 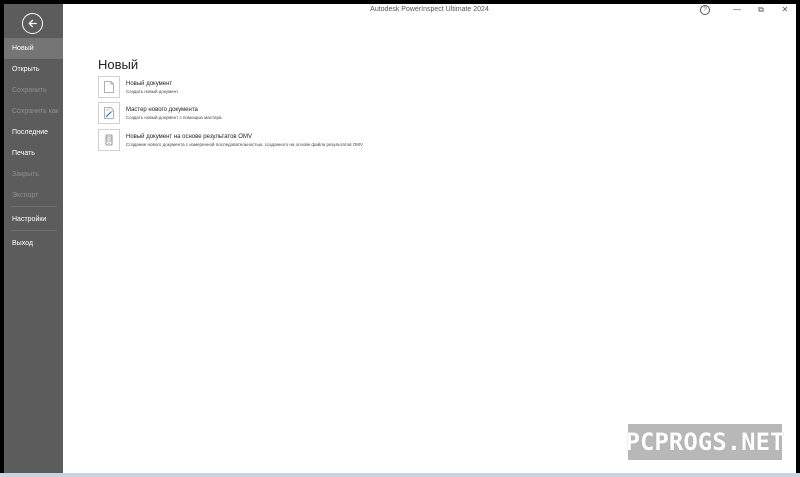 I want to click on back-arrow-icon, so click(x=32, y=23).